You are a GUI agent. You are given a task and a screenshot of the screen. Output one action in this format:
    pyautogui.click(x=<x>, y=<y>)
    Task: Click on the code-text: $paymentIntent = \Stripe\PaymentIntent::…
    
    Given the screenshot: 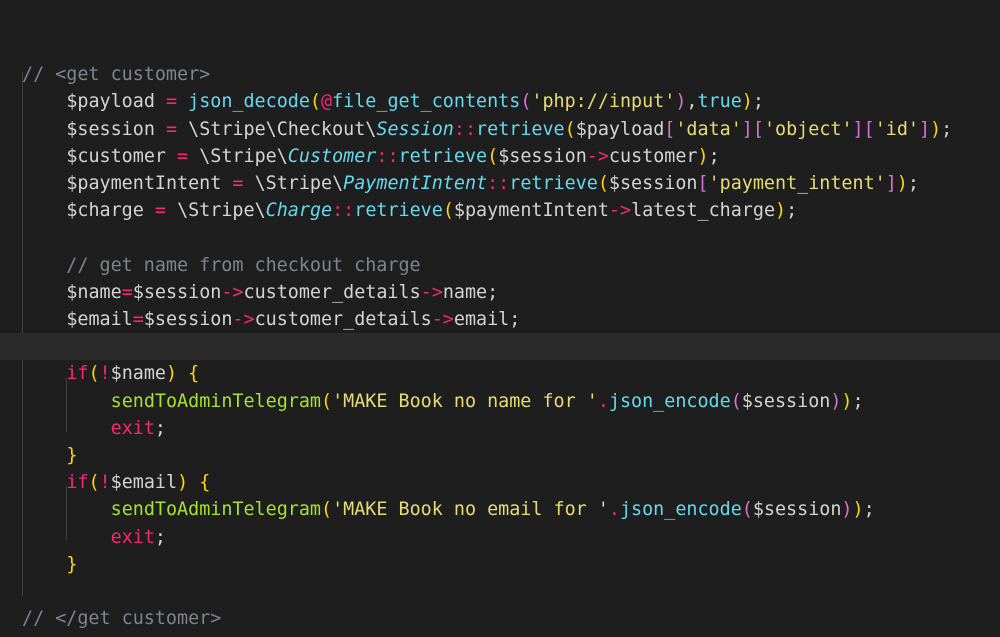 What is the action you would take?
    pyautogui.click(x=492, y=183)
    